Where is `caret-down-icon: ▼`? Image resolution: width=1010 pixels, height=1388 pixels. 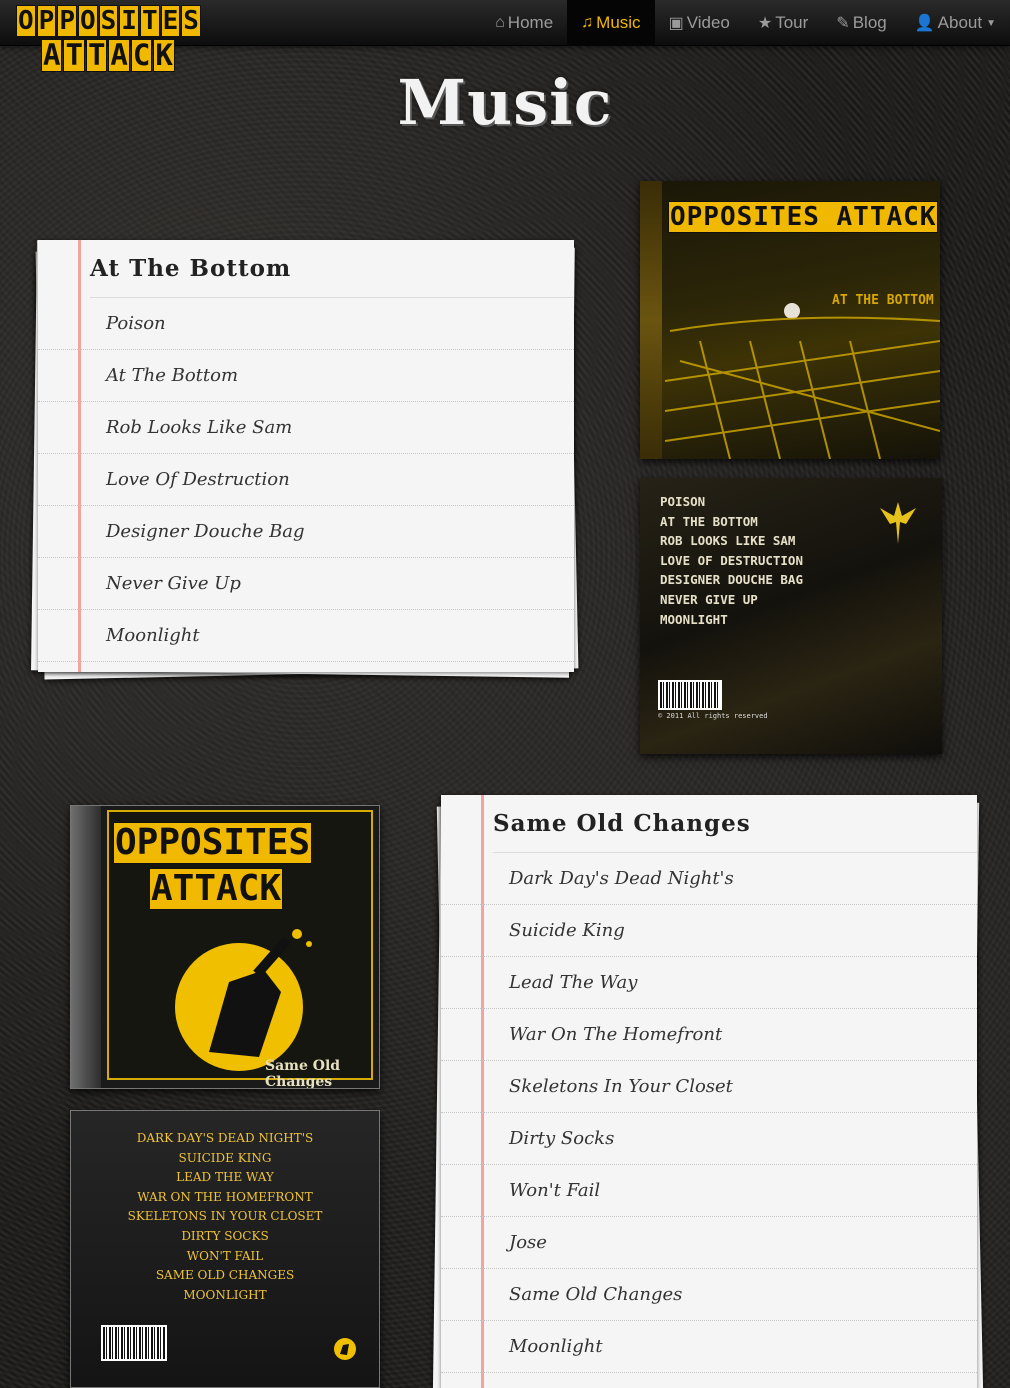
caret-down-icon: ▼ is located at coordinates (991, 23).